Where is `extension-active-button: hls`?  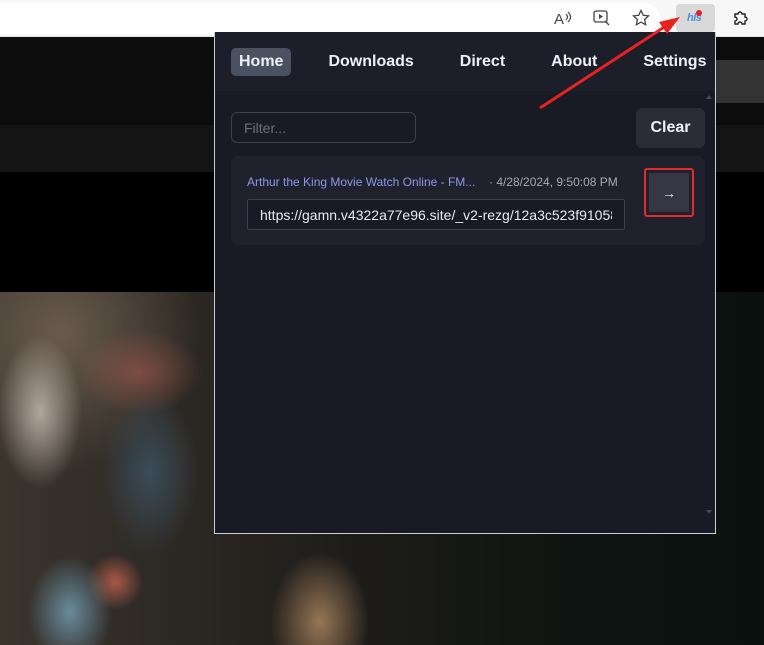 extension-active-button: hls is located at coordinates (695, 18).